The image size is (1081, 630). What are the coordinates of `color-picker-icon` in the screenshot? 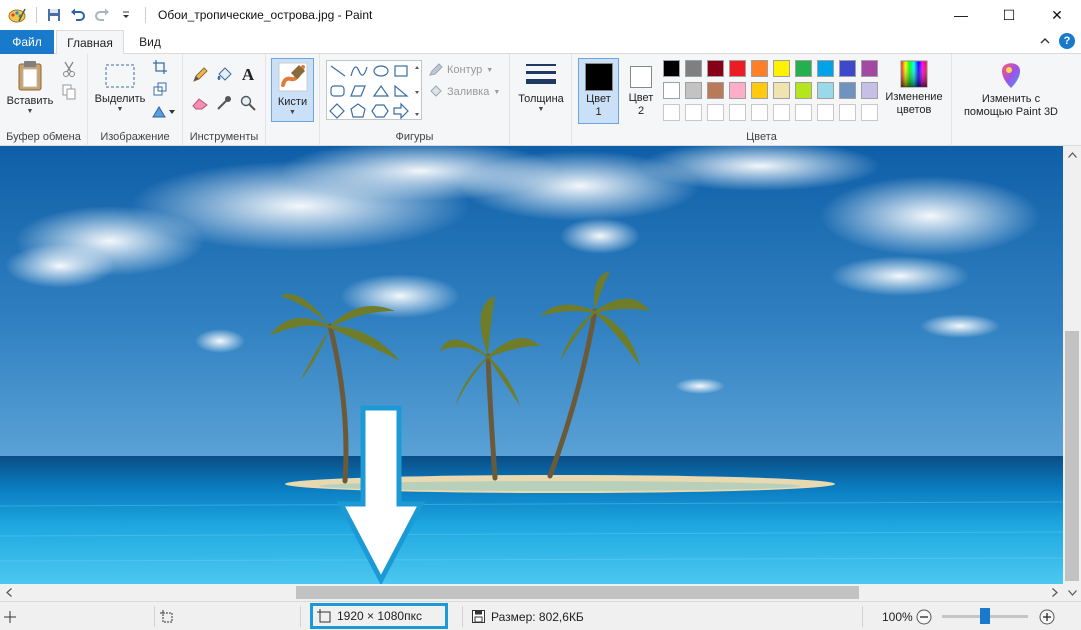 It's located at (224, 103).